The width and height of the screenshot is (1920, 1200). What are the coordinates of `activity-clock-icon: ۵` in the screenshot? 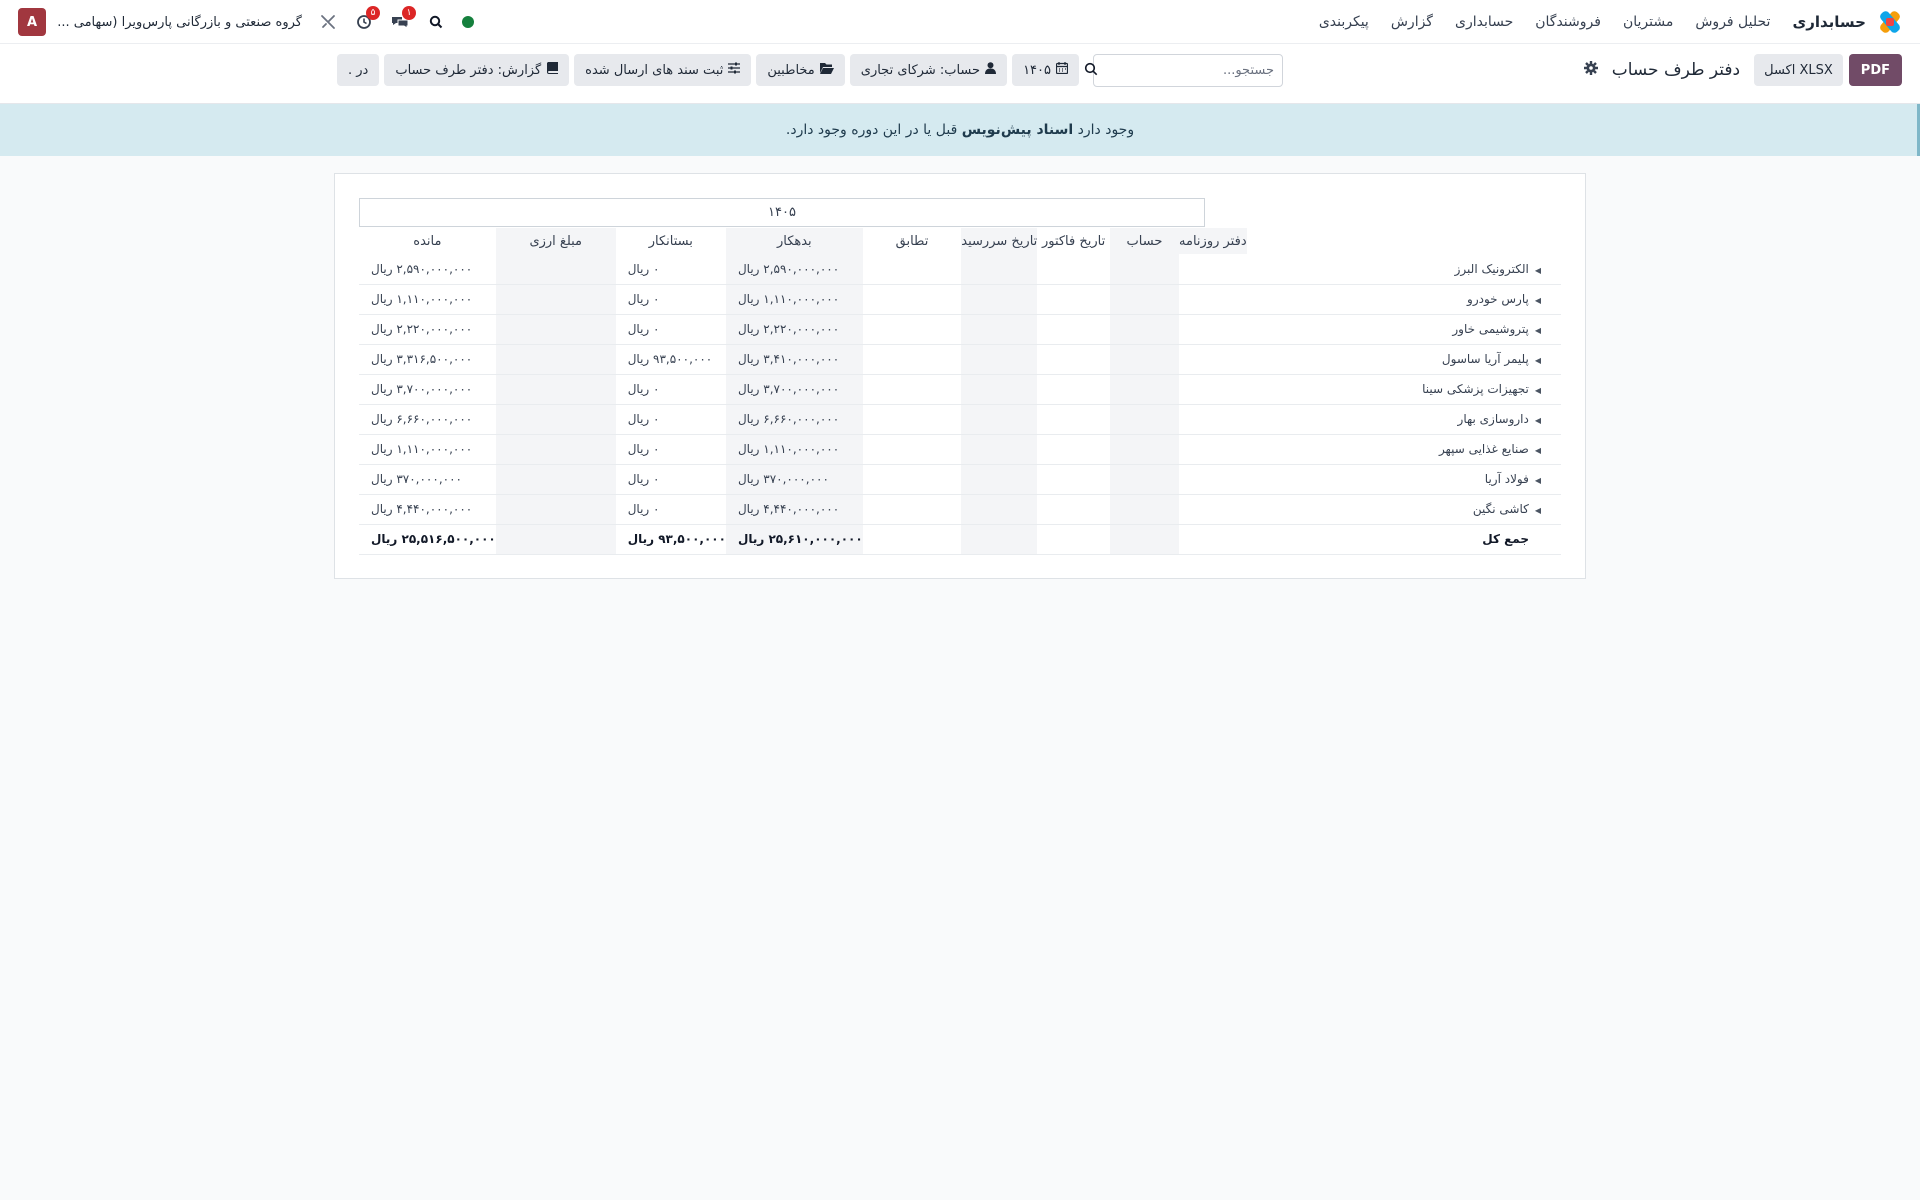 It's located at (367, 19).